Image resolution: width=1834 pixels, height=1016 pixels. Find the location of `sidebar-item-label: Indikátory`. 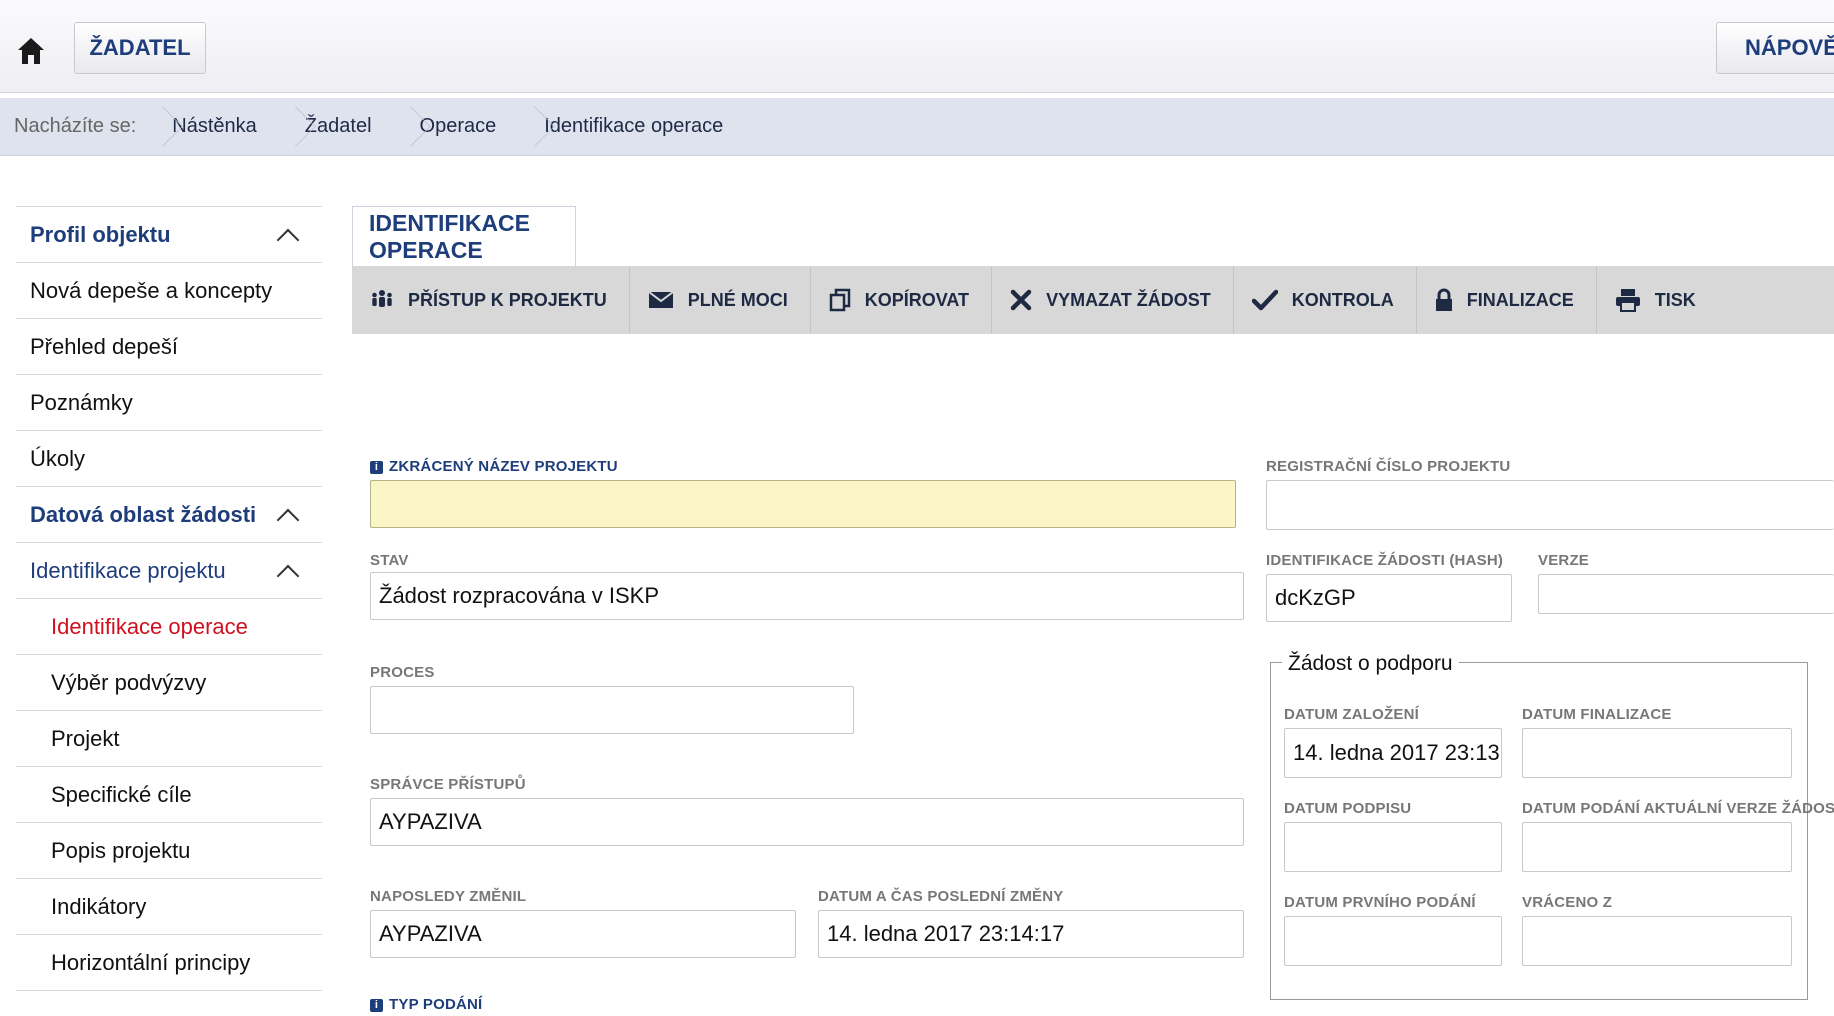

sidebar-item-label: Indikátory is located at coordinates (99, 906).